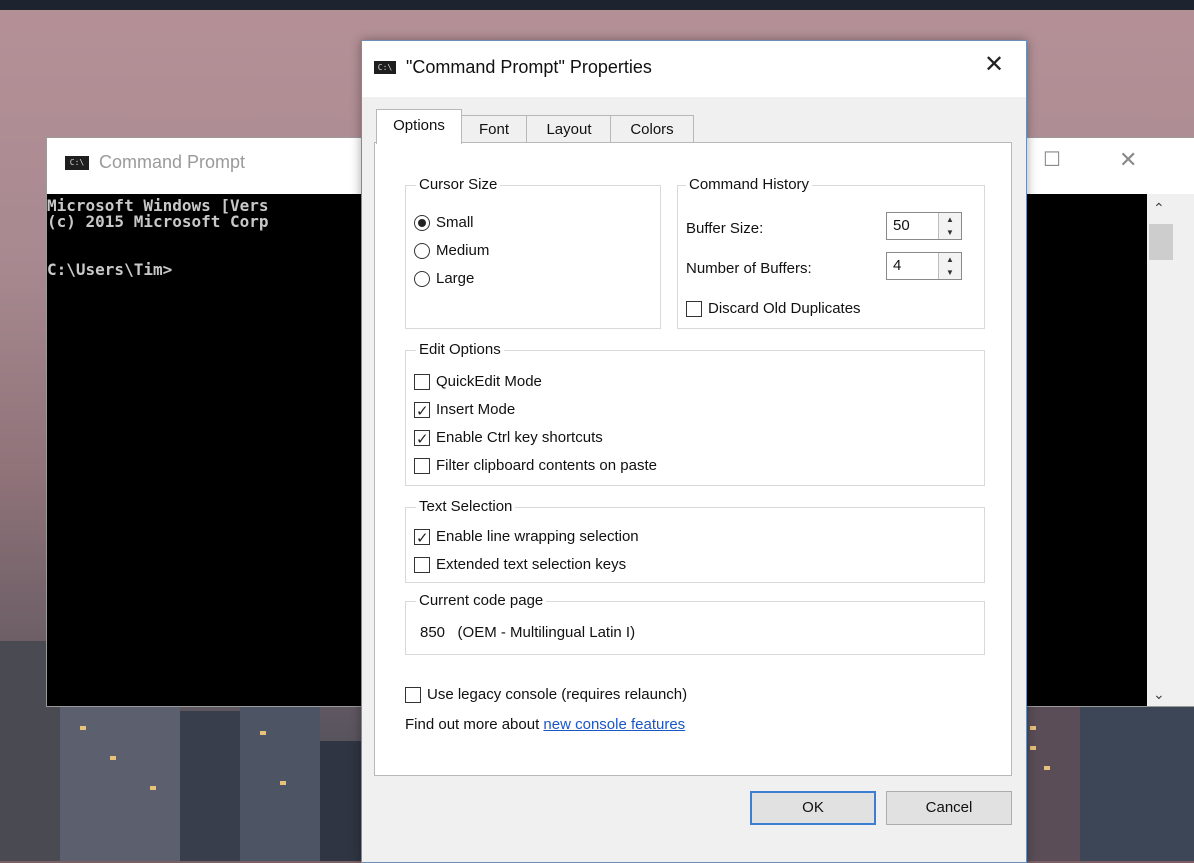  What do you see at coordinates (458, 184) in the screenshot?
I see `cursor-size-legend: Cursor Size` at bounding box center [458, 184].